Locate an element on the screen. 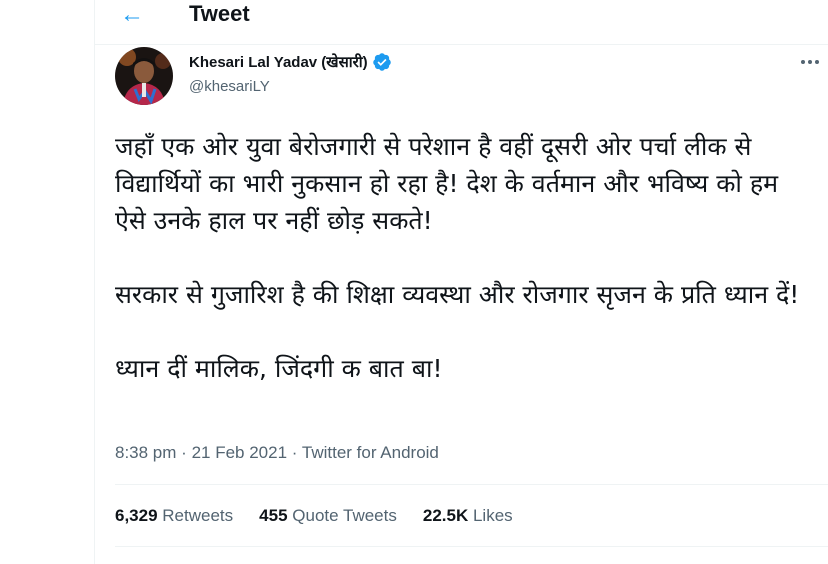 Image resolution: width=828 pixels, height=564 pixels. display-name: Khesari Lal Yadav (खेसारी) is located at coordinates (278, 62).